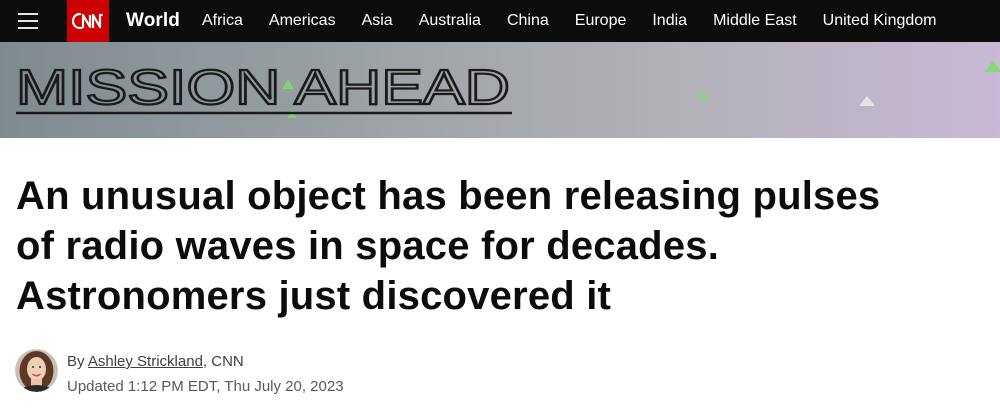  Describe the element at coordinates (669, 21) in the screenshot. I see `nav-item-india: India` at that location.